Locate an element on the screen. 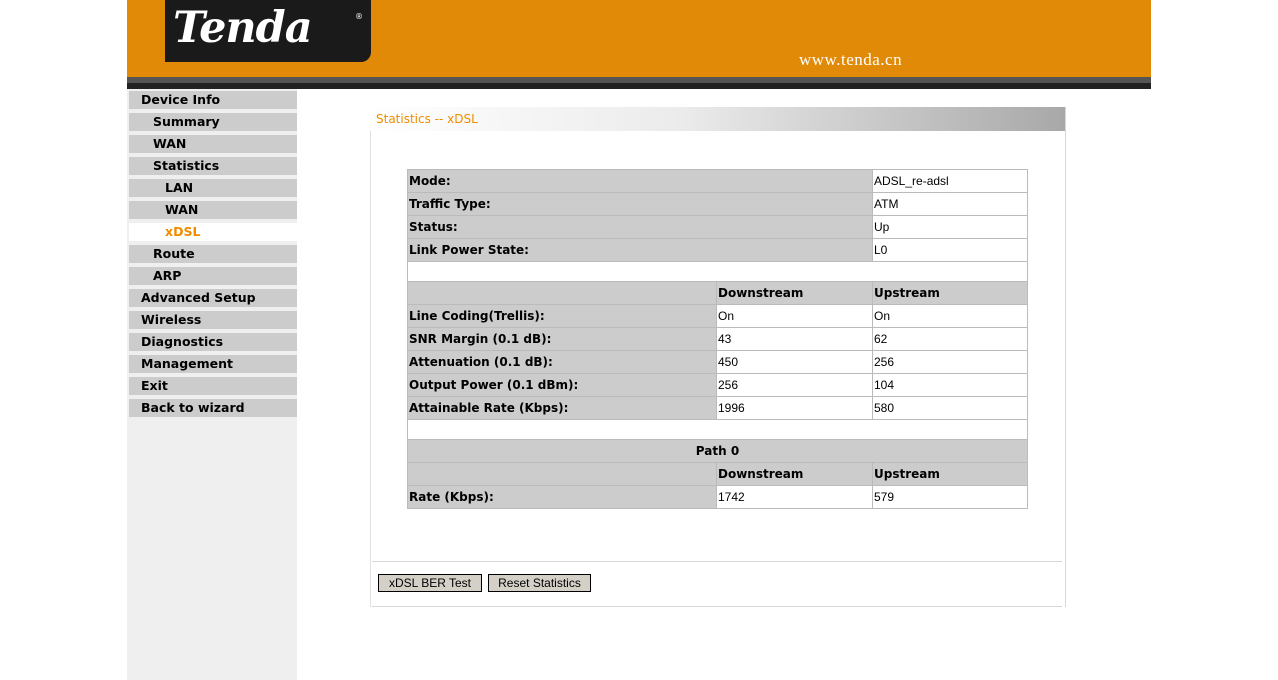 This screenshot has width=1278, height=680. path-title-row: Path 0 is located at coordinates (717, 451).